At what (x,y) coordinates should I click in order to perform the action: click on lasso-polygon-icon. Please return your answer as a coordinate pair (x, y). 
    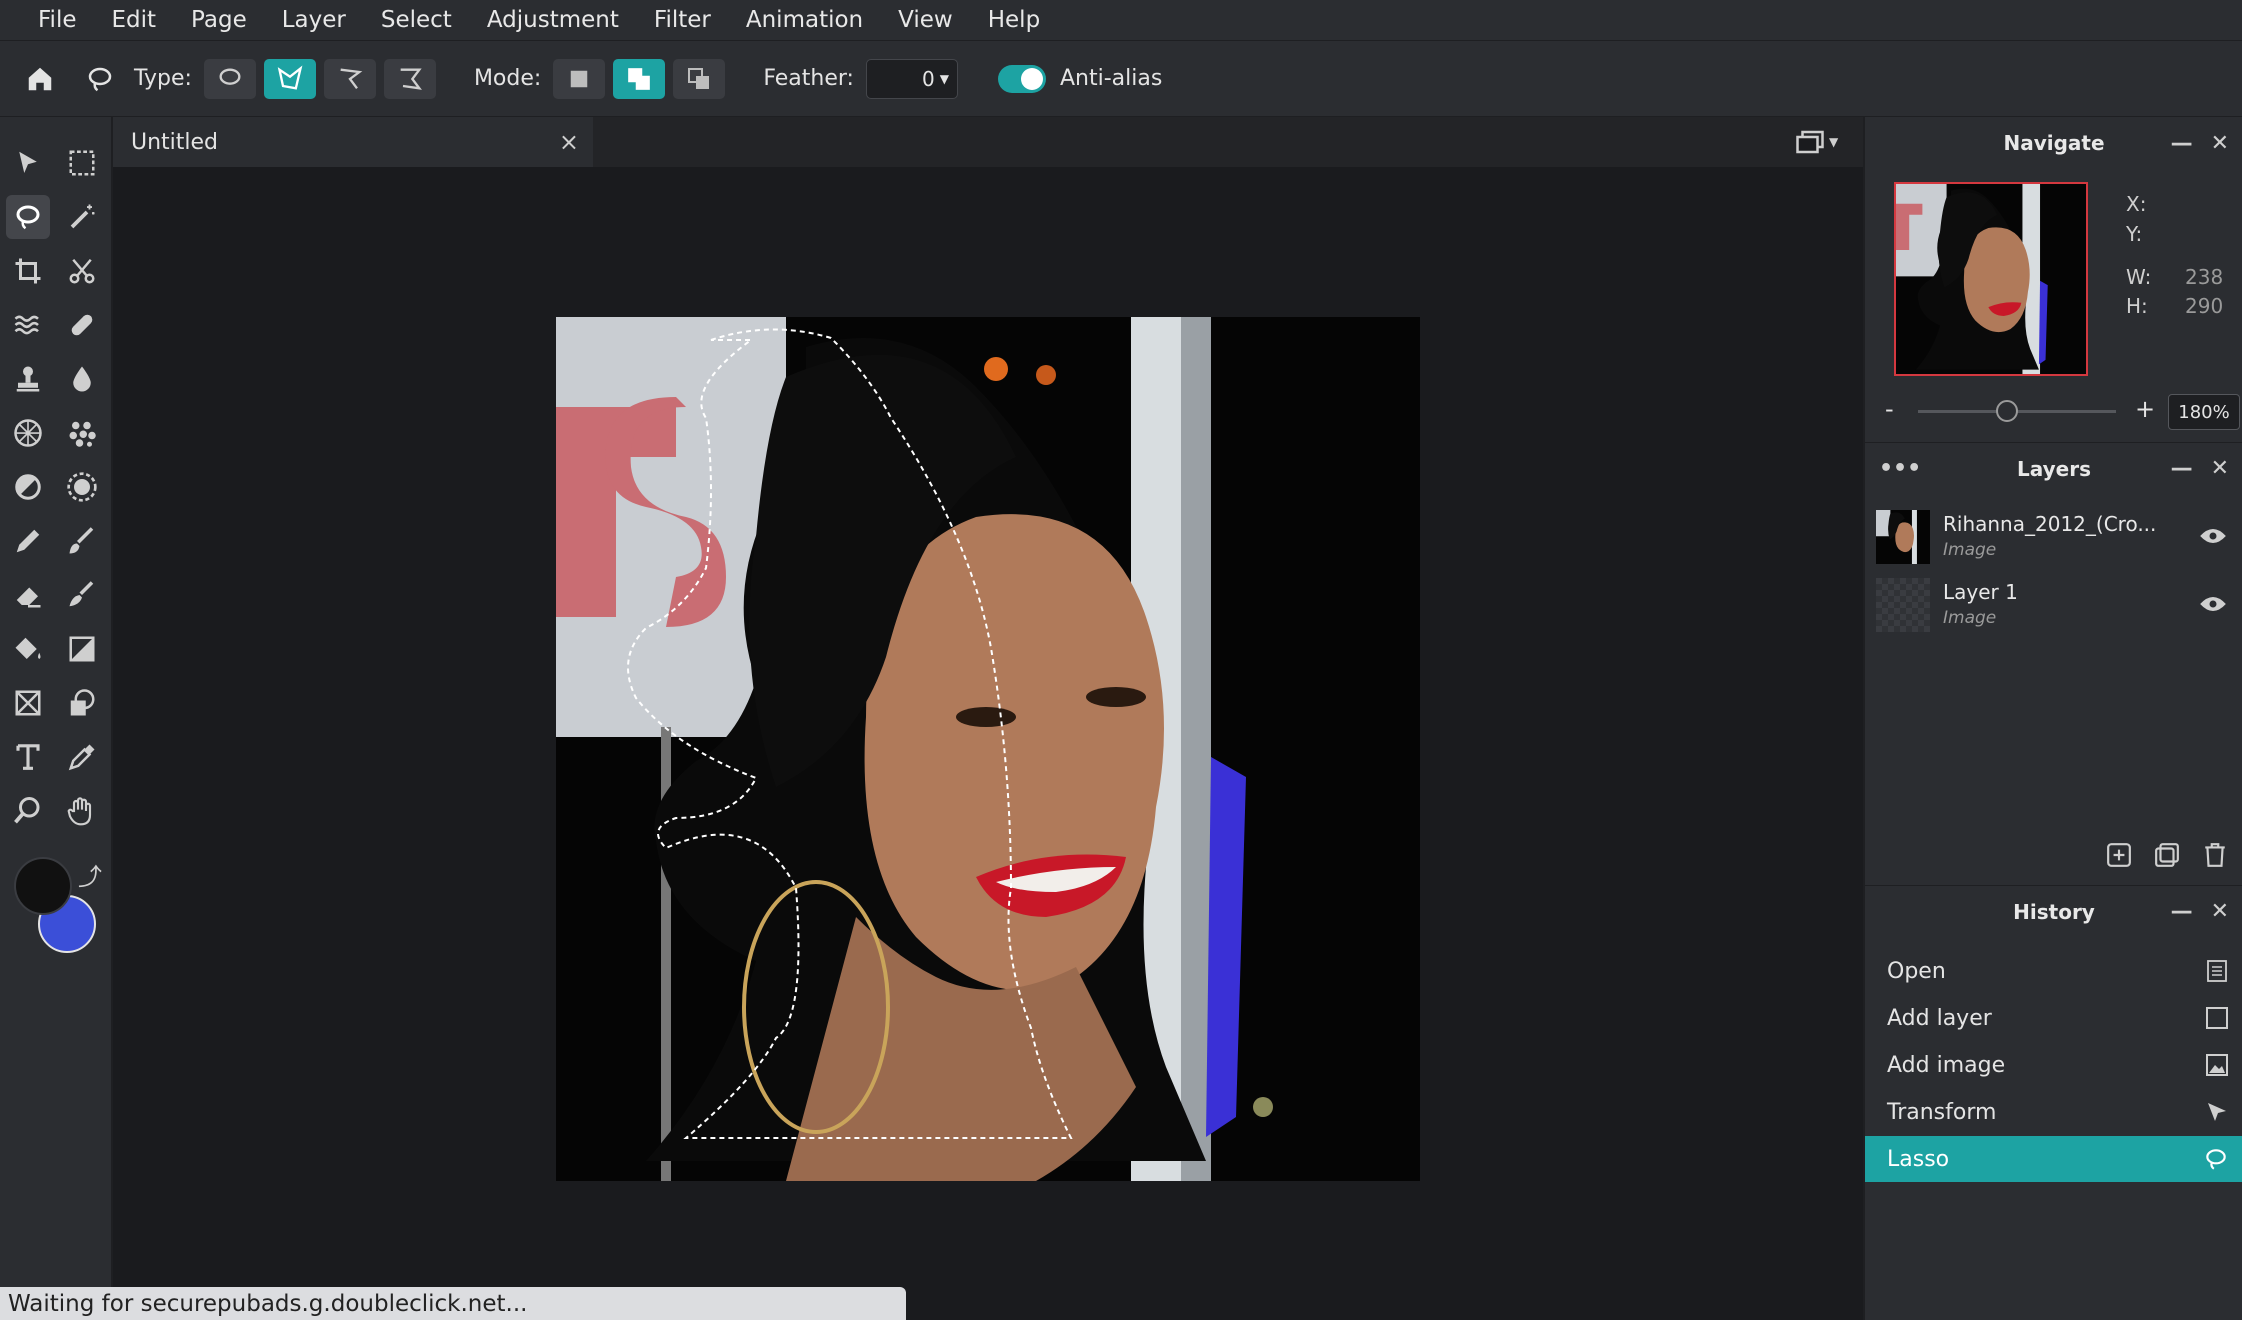
    Looking at the image, I should click on (290, 77).